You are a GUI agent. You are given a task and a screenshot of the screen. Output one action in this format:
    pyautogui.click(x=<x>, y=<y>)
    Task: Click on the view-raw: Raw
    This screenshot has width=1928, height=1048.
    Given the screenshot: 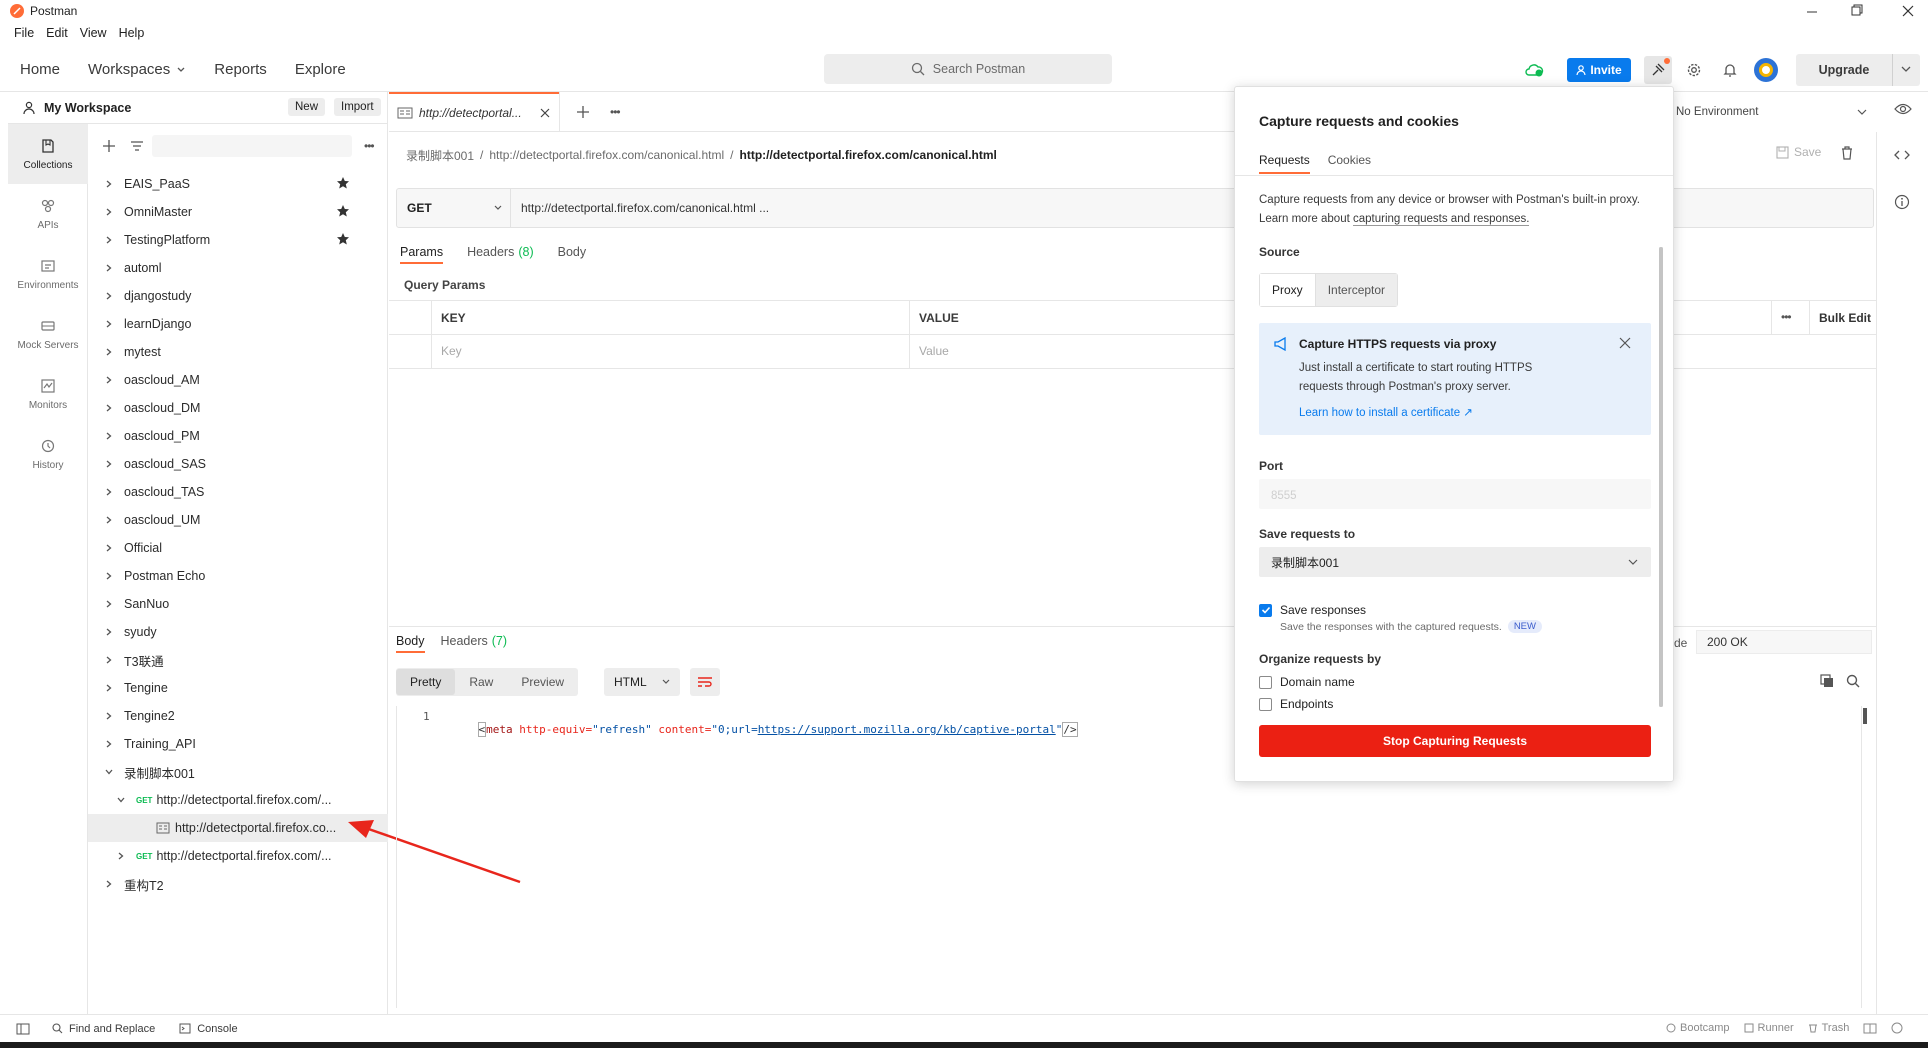 What is the action you would take?
    pyautogui.click(x=481, y=682)
    